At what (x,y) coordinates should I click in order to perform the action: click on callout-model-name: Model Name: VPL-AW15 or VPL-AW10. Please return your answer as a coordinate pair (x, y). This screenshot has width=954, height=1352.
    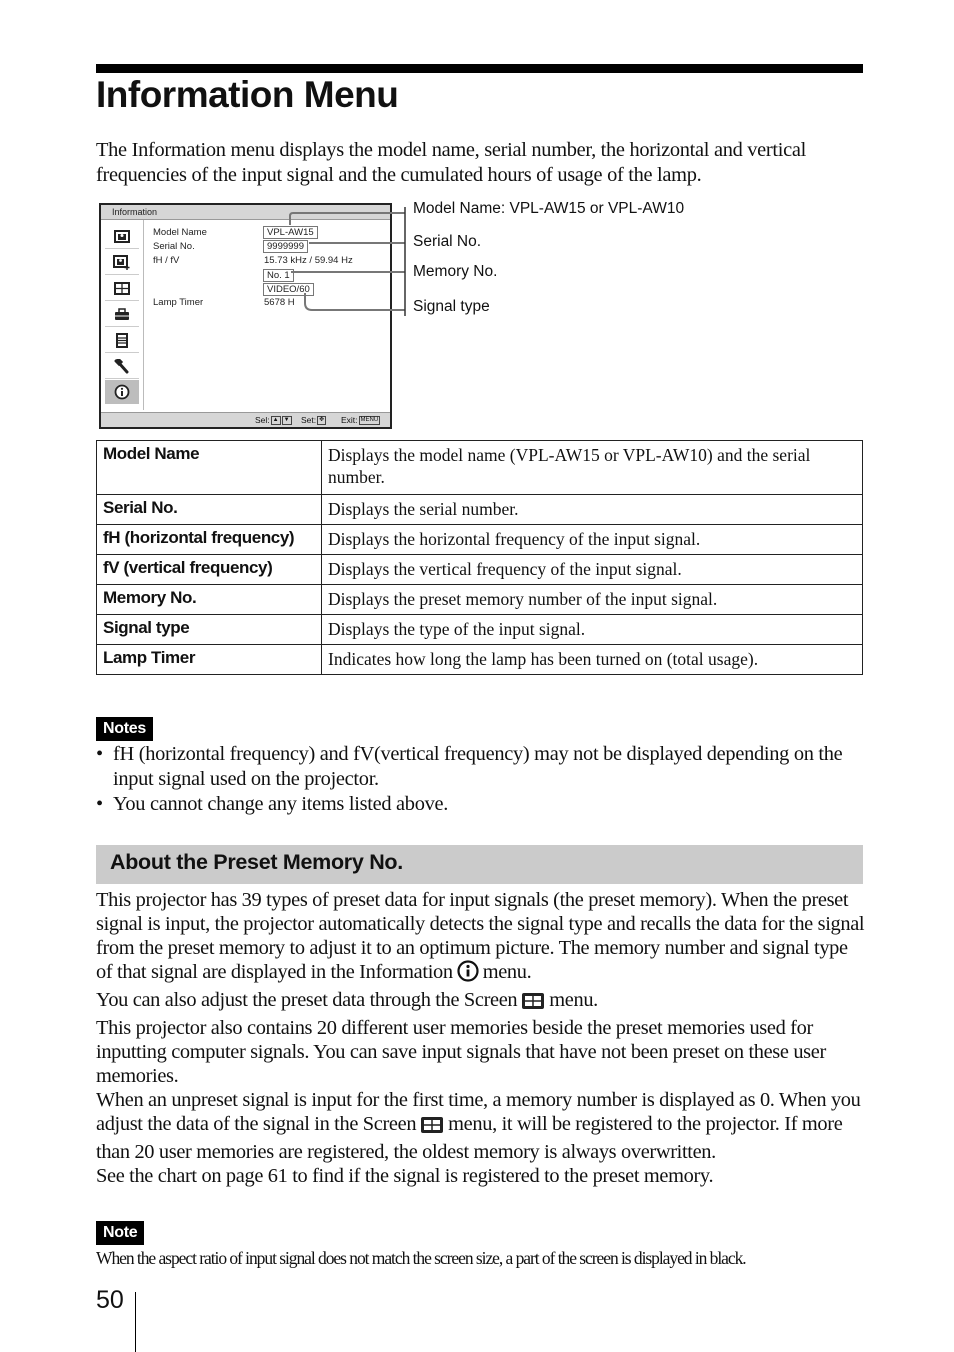
    Looking at the image, I should click on (549, 208).